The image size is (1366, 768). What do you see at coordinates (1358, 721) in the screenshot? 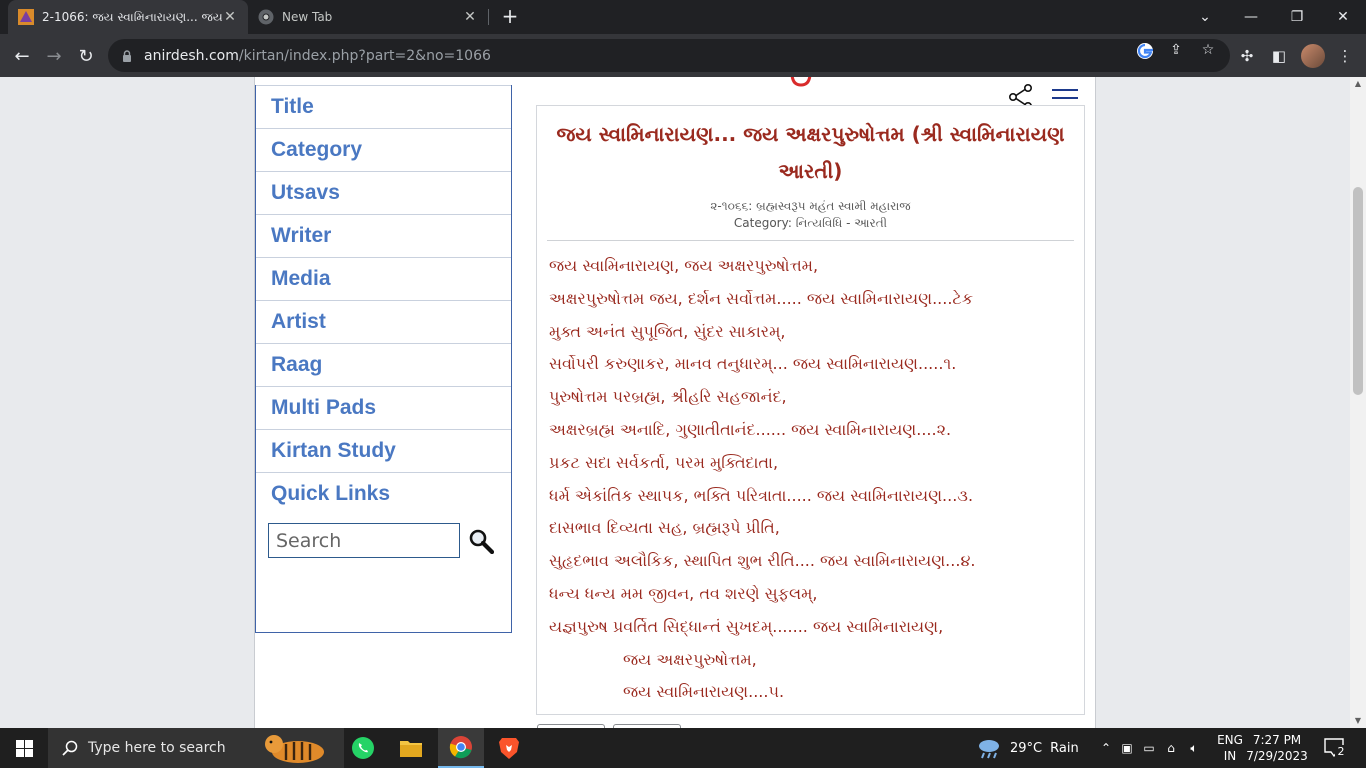
I see `scroll-down-arrow-icon: ▼` at bounding box center [1358, 721].